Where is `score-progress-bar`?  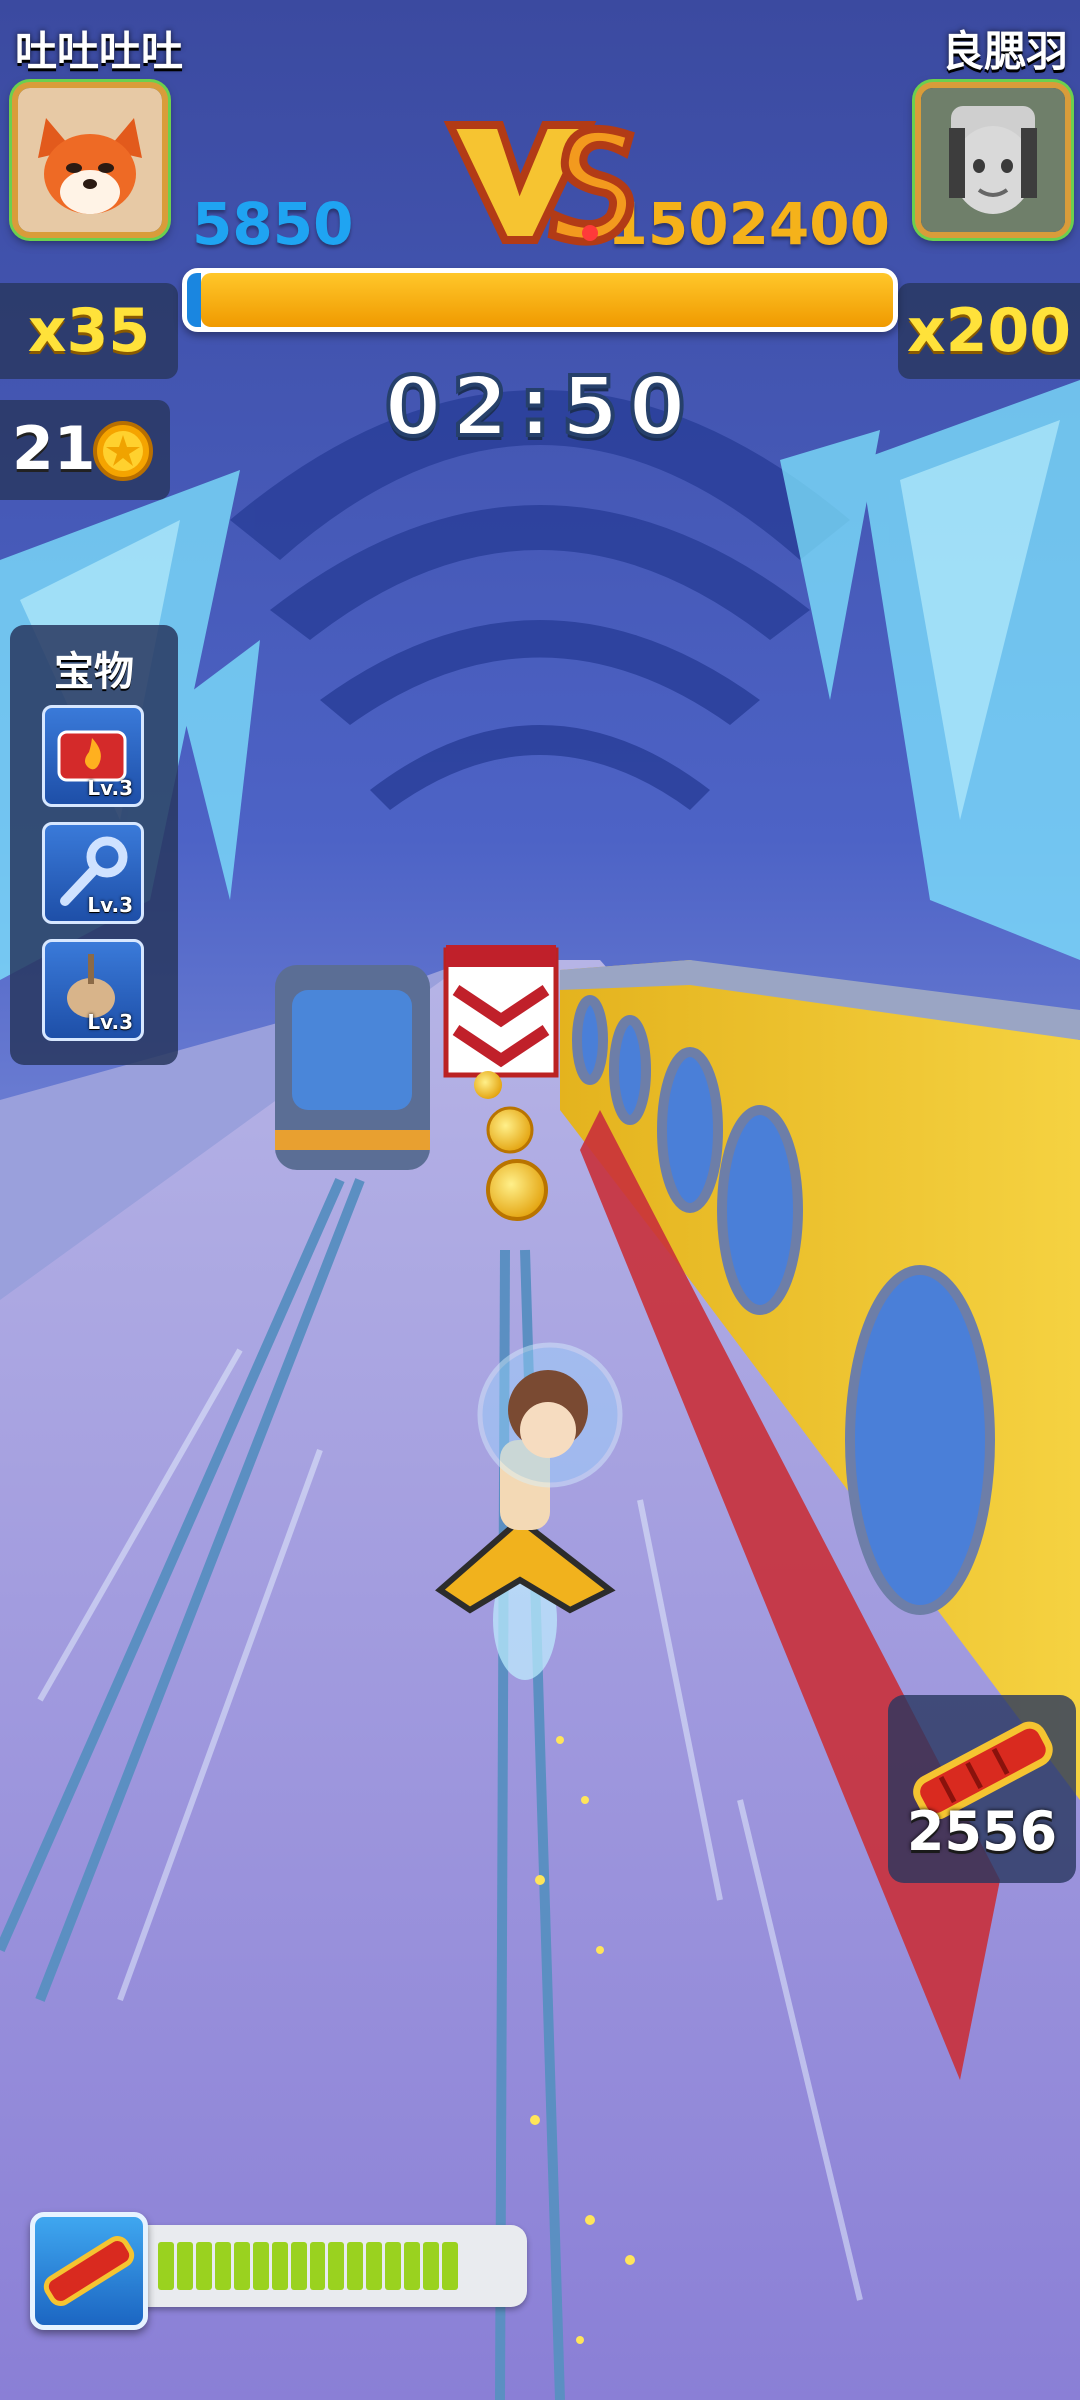
score-progress-bar is located at coordinates (540, 300).